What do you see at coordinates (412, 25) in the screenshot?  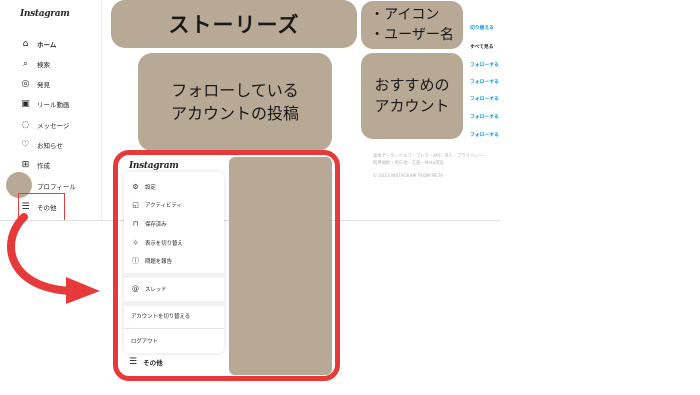 I see `icon-username-placeholder: ・アイコン ・ユーザー名` at bounding box center [412, 25].